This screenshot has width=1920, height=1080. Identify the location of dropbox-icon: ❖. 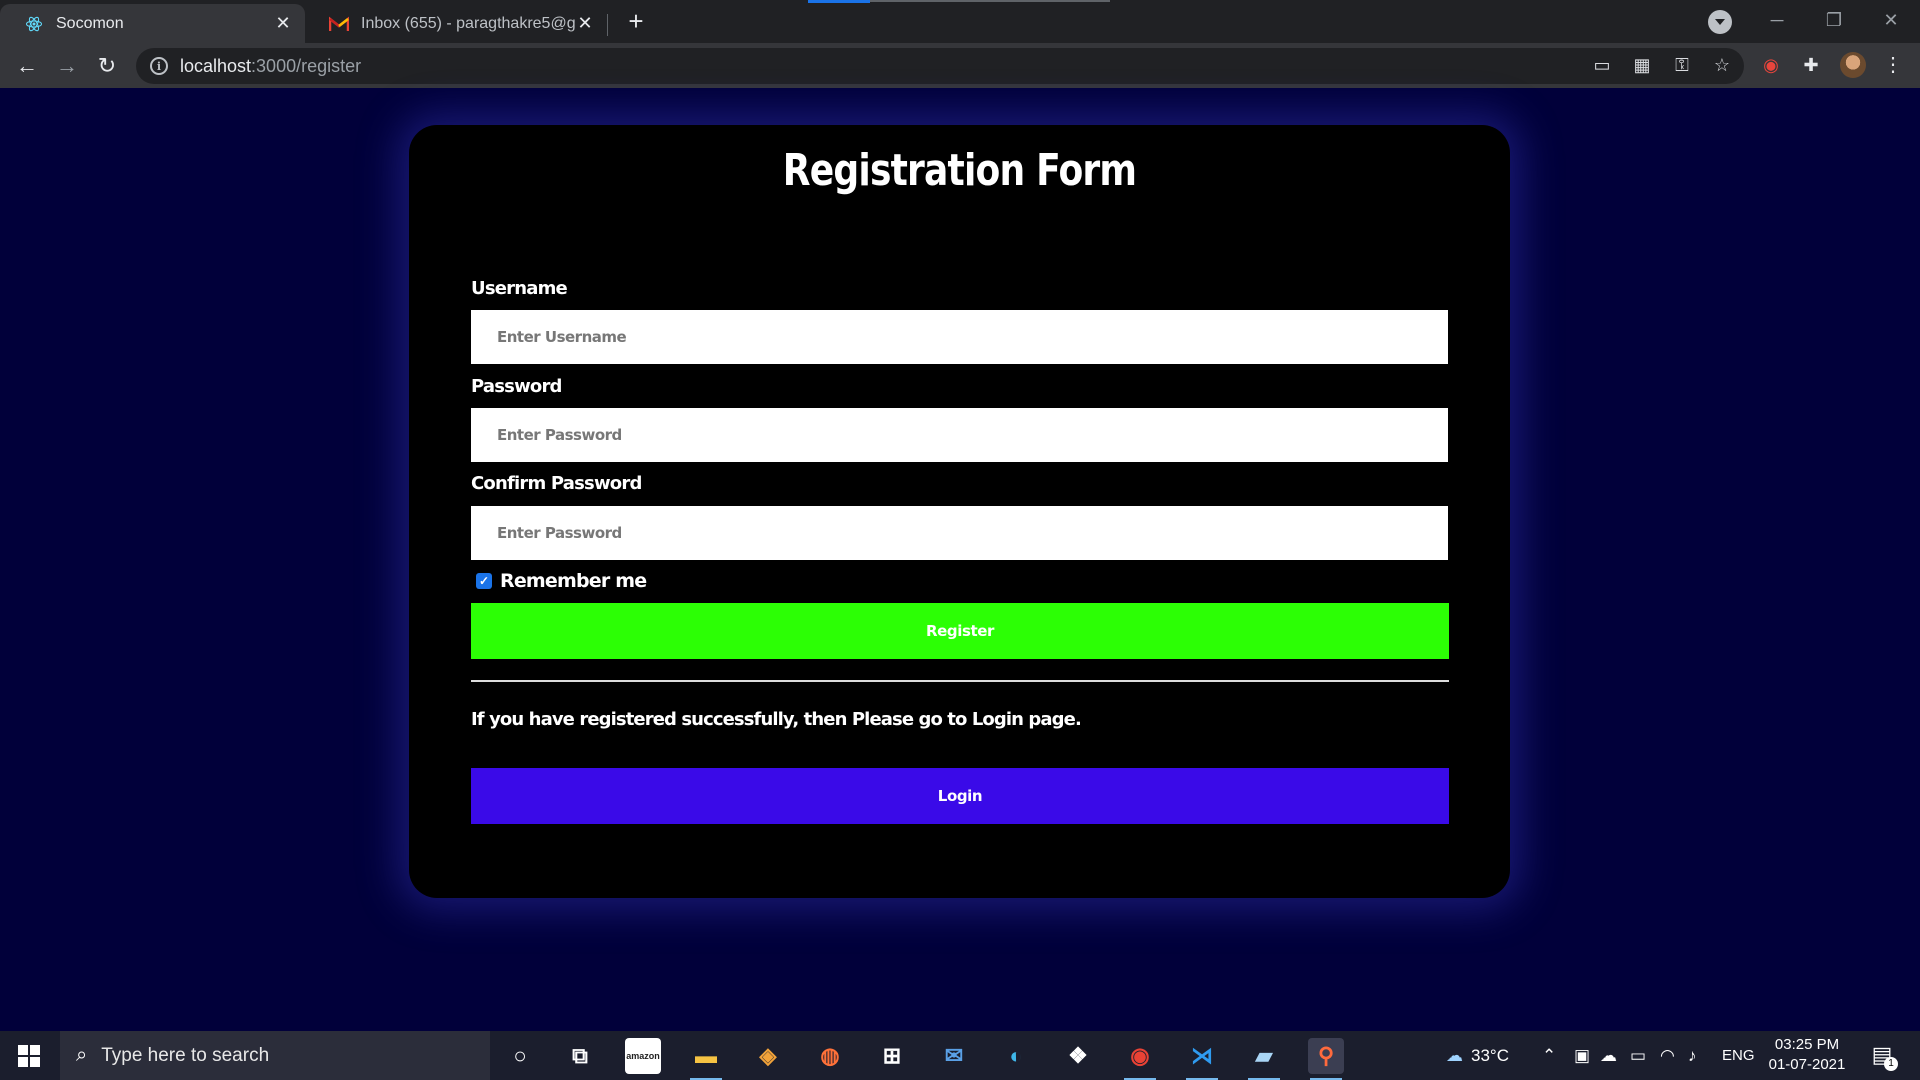
(1078, 1056).